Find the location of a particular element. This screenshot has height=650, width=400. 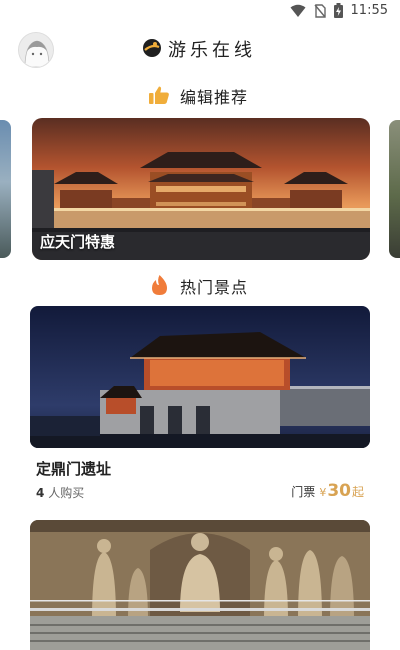

section-editor-picks: 编辑推荐 is located at coordinates (200, 95).